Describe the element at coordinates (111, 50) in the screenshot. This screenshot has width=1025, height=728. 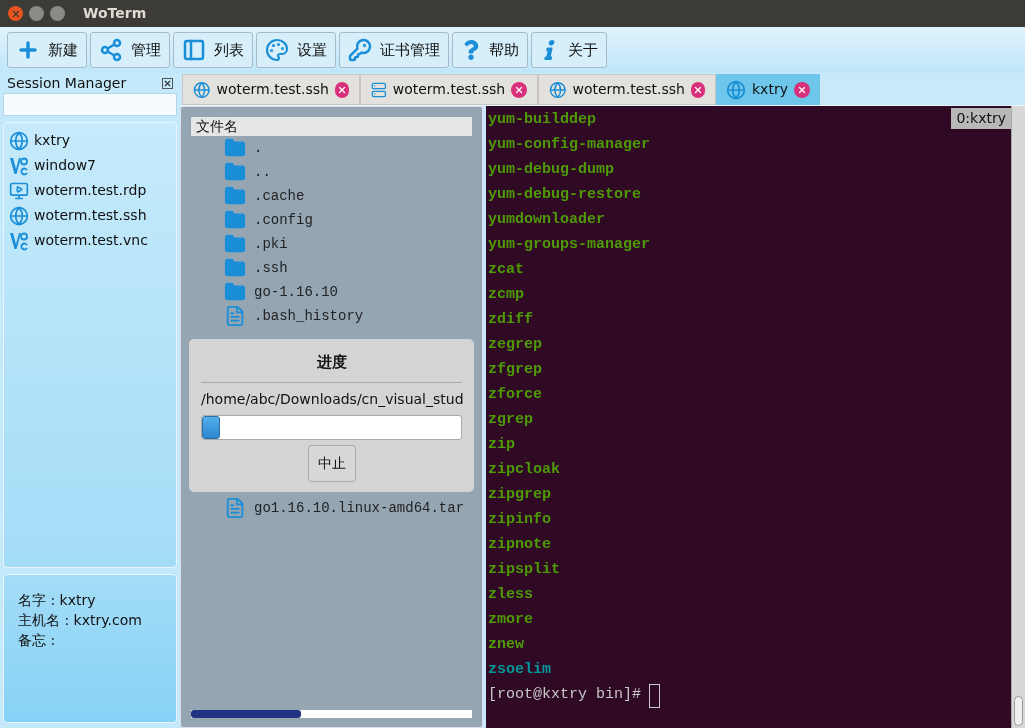
I see `share-icon` at that location.